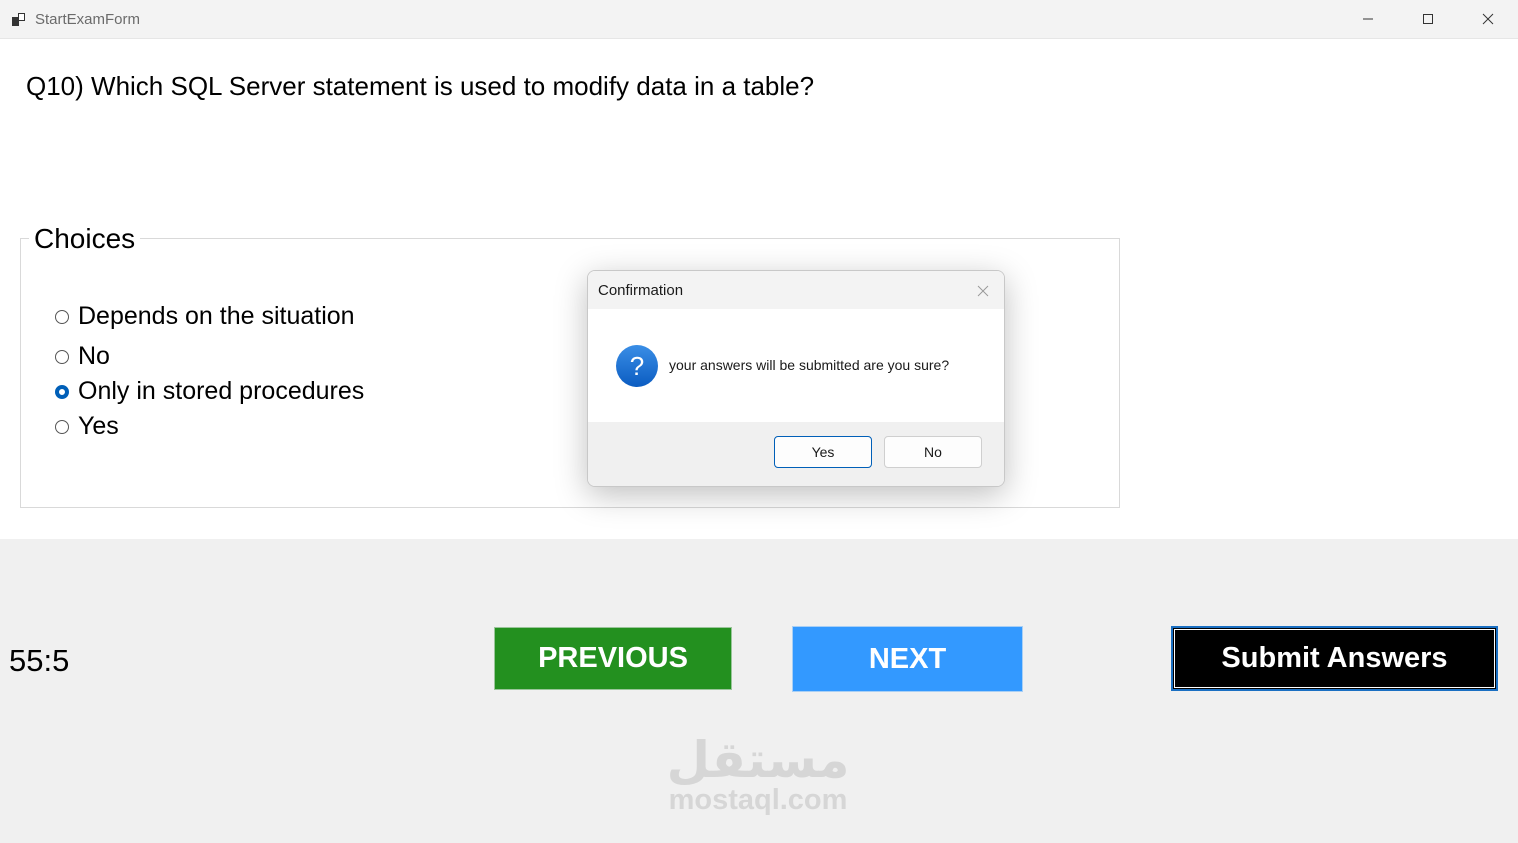 The width and height of the screenshot is (1518, 843). I want to click on app-form-icon, so click(18, 19).